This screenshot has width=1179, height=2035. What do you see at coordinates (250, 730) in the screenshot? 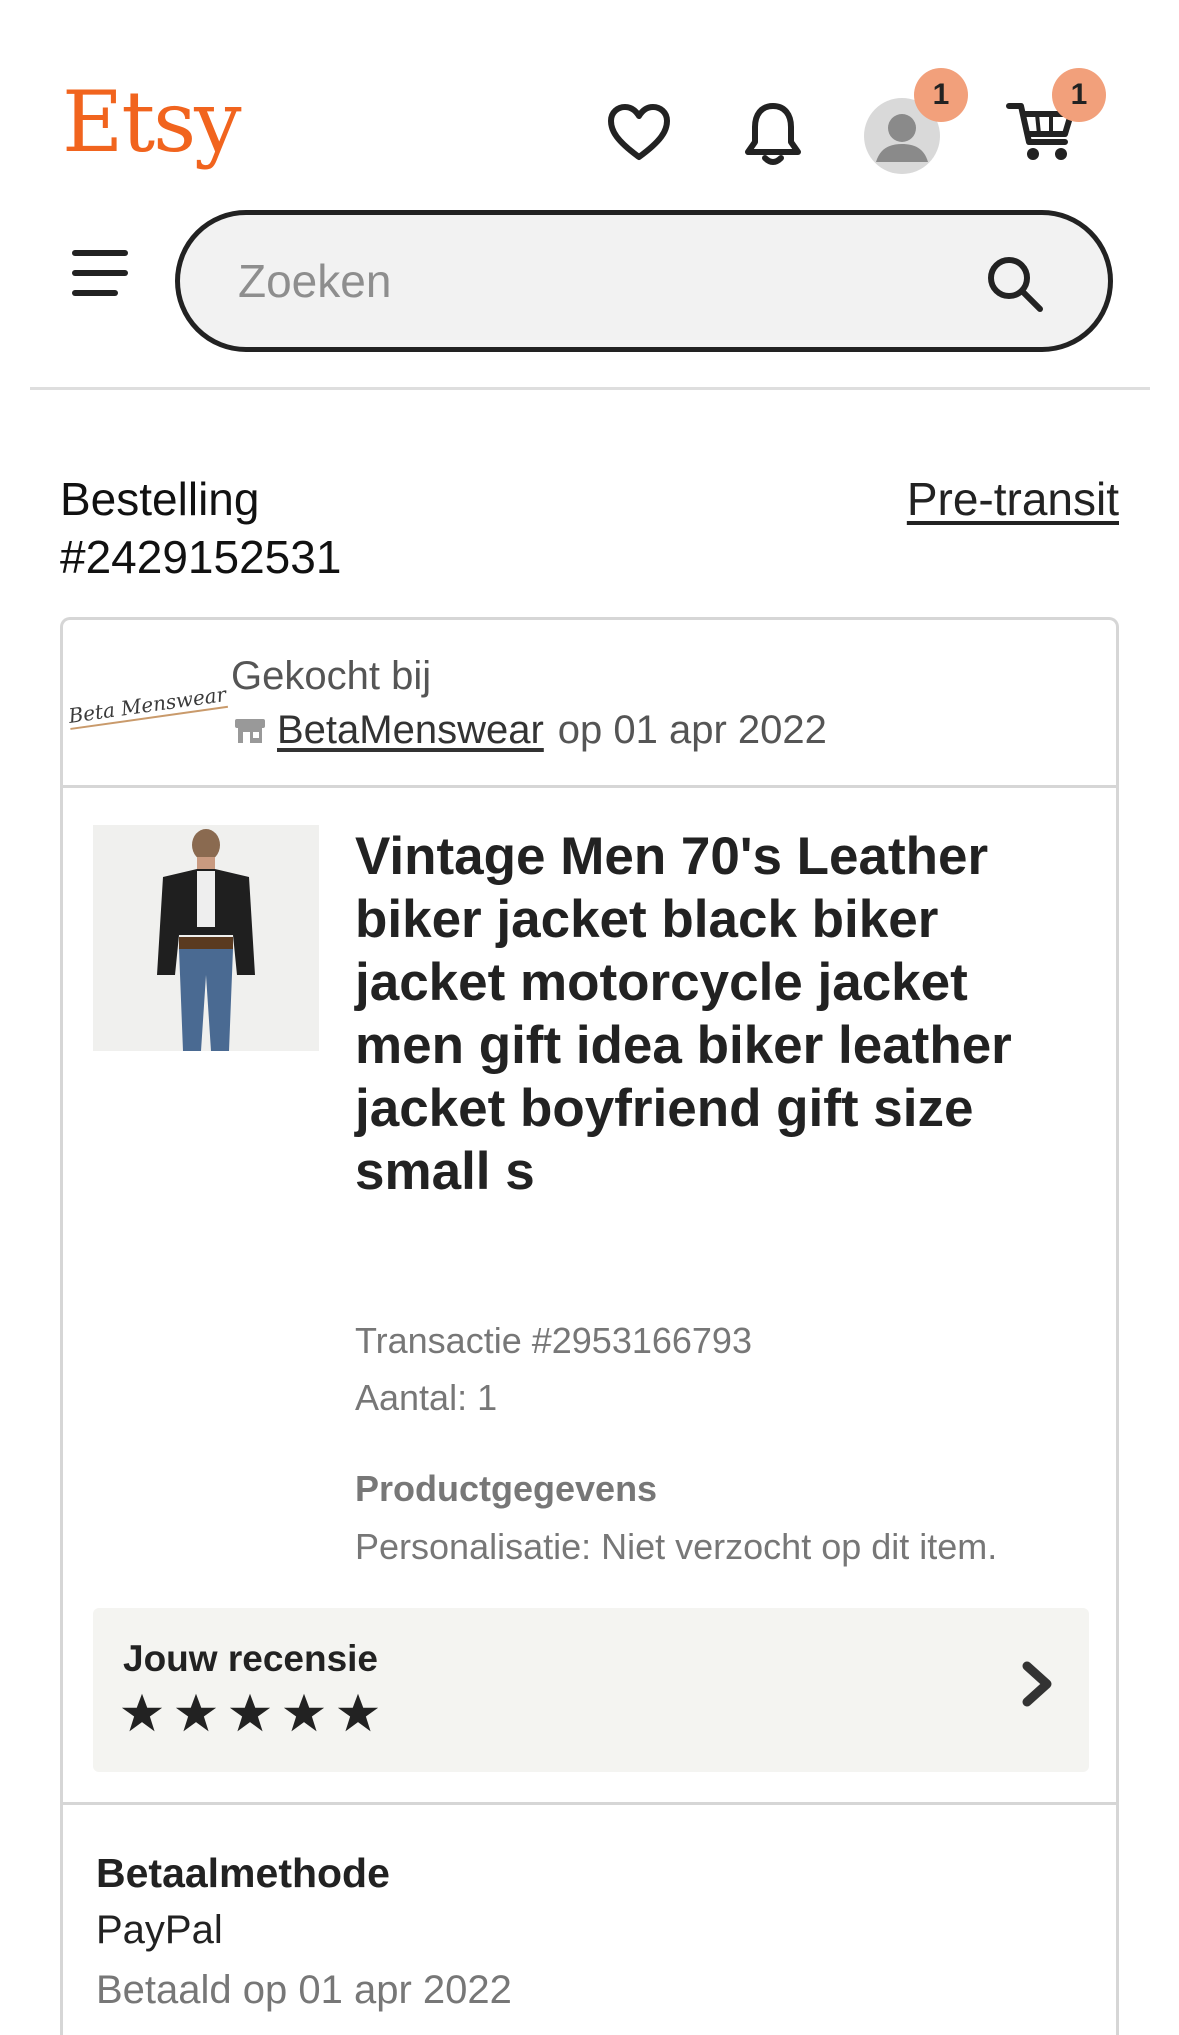
I see `shop-icon` at bounding box center [250, 730].